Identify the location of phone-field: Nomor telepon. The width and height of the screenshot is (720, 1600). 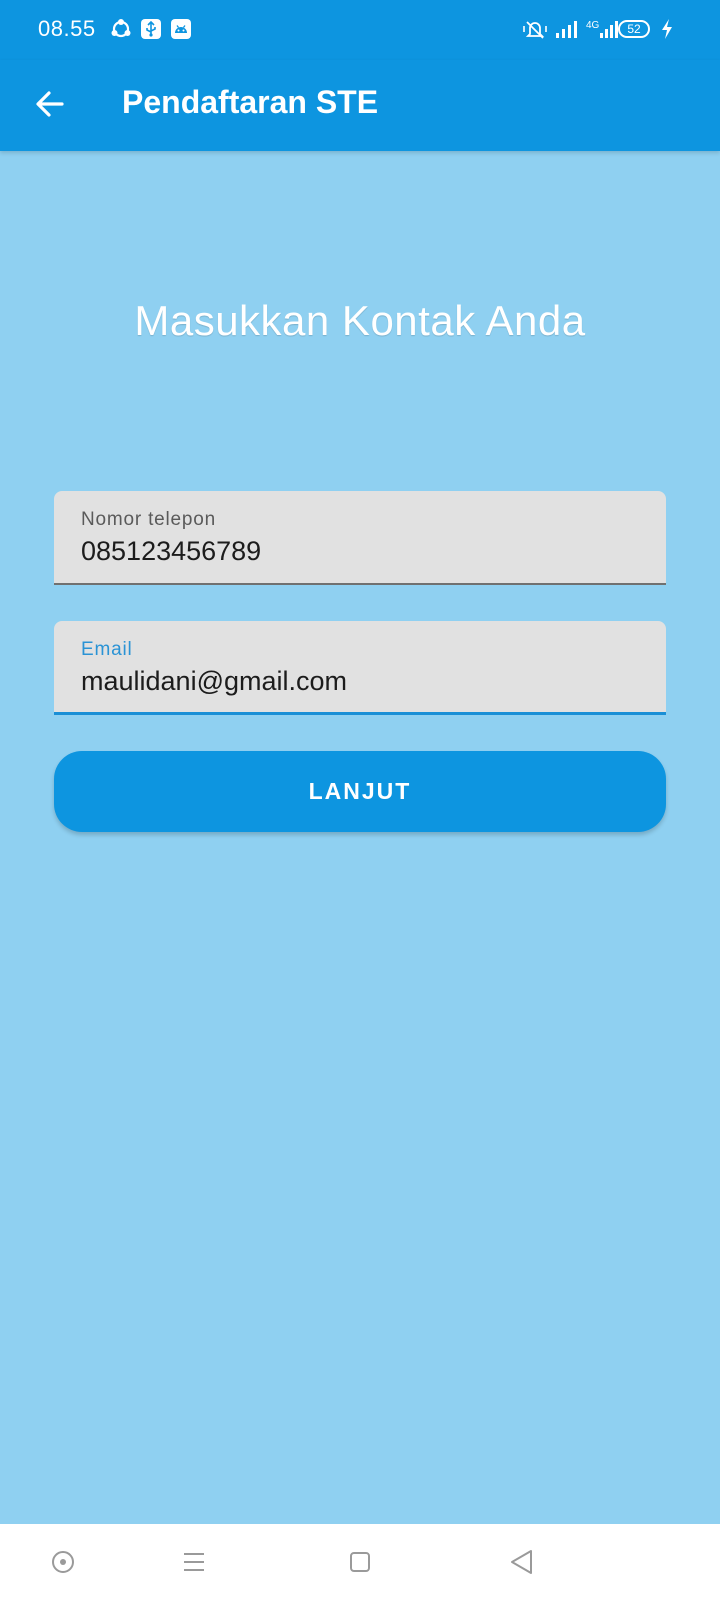
(360, 538).